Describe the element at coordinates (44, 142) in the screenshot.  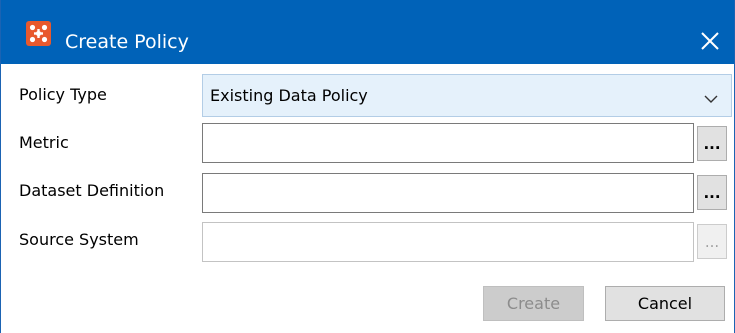
I see `metric-label: Metric` at that location.